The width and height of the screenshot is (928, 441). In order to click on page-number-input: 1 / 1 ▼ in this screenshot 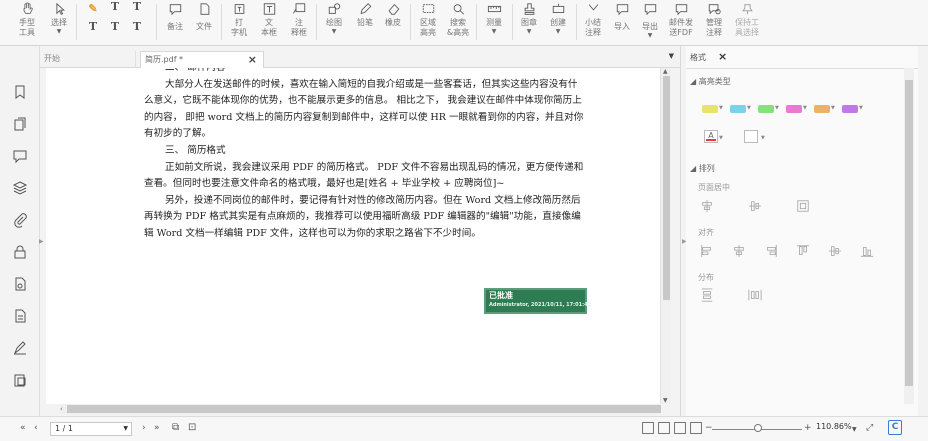, I will do `click(91, 429)`.